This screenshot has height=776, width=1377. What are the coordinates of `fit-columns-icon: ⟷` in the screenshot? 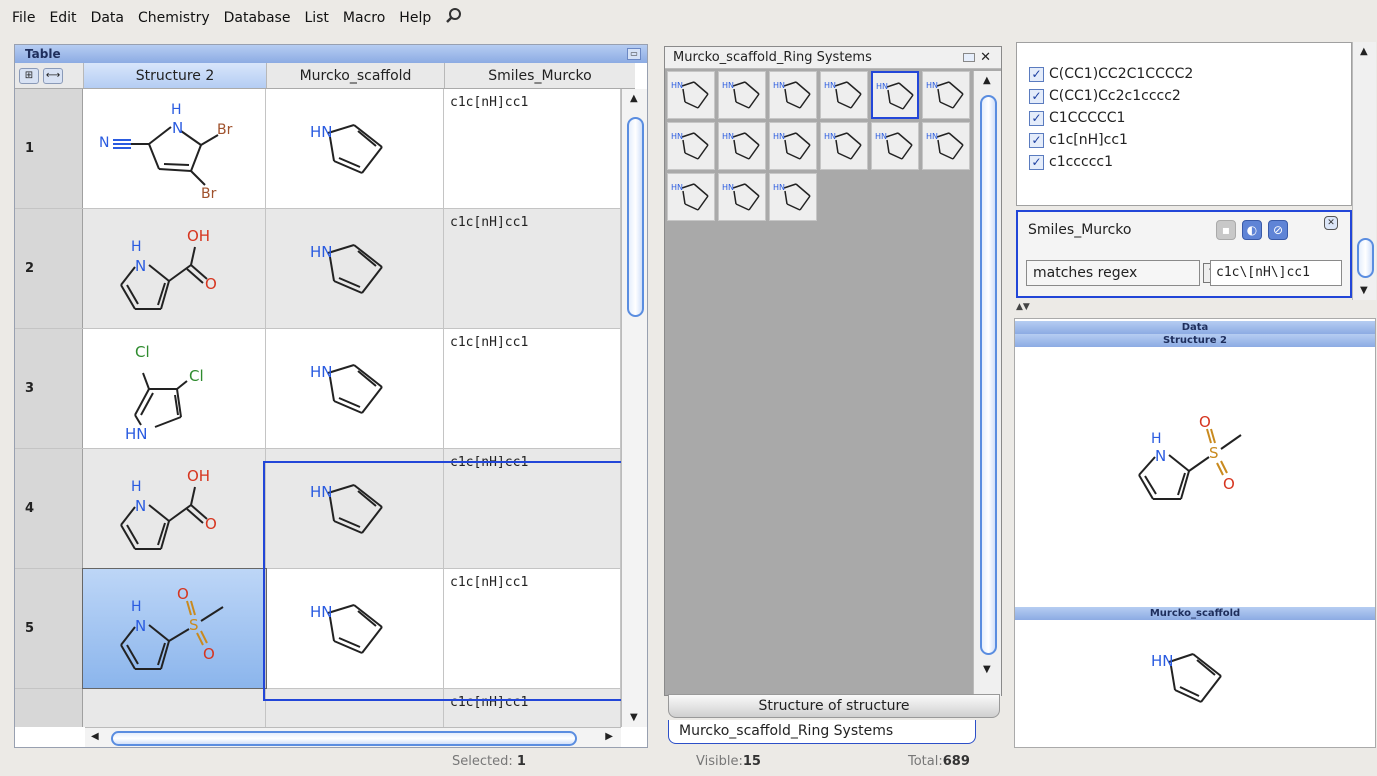 It's located at (53, 75).